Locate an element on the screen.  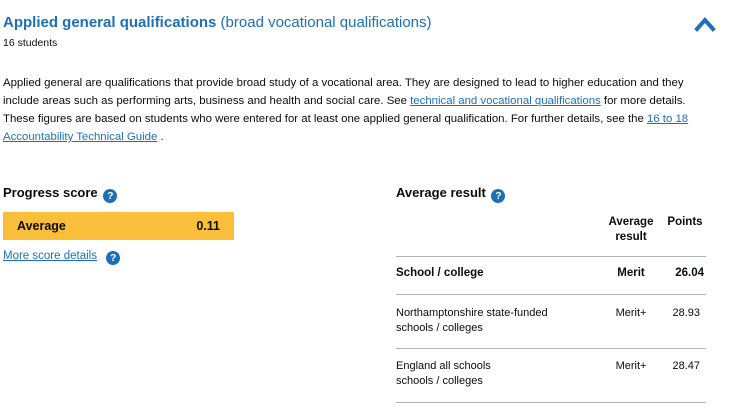
row-england-result: Merit+ is located at coordinates (631, 366).